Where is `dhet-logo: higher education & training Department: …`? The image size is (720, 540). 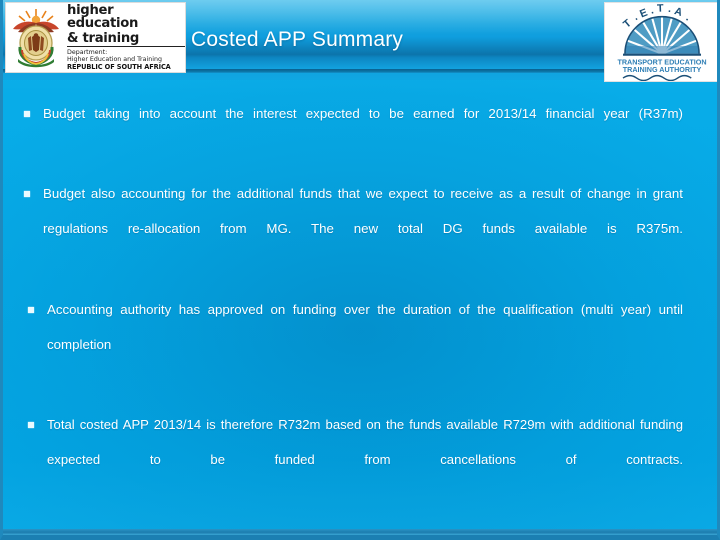 dhet-logo: higher education & training Department: … is located at coordinates (95, 37).